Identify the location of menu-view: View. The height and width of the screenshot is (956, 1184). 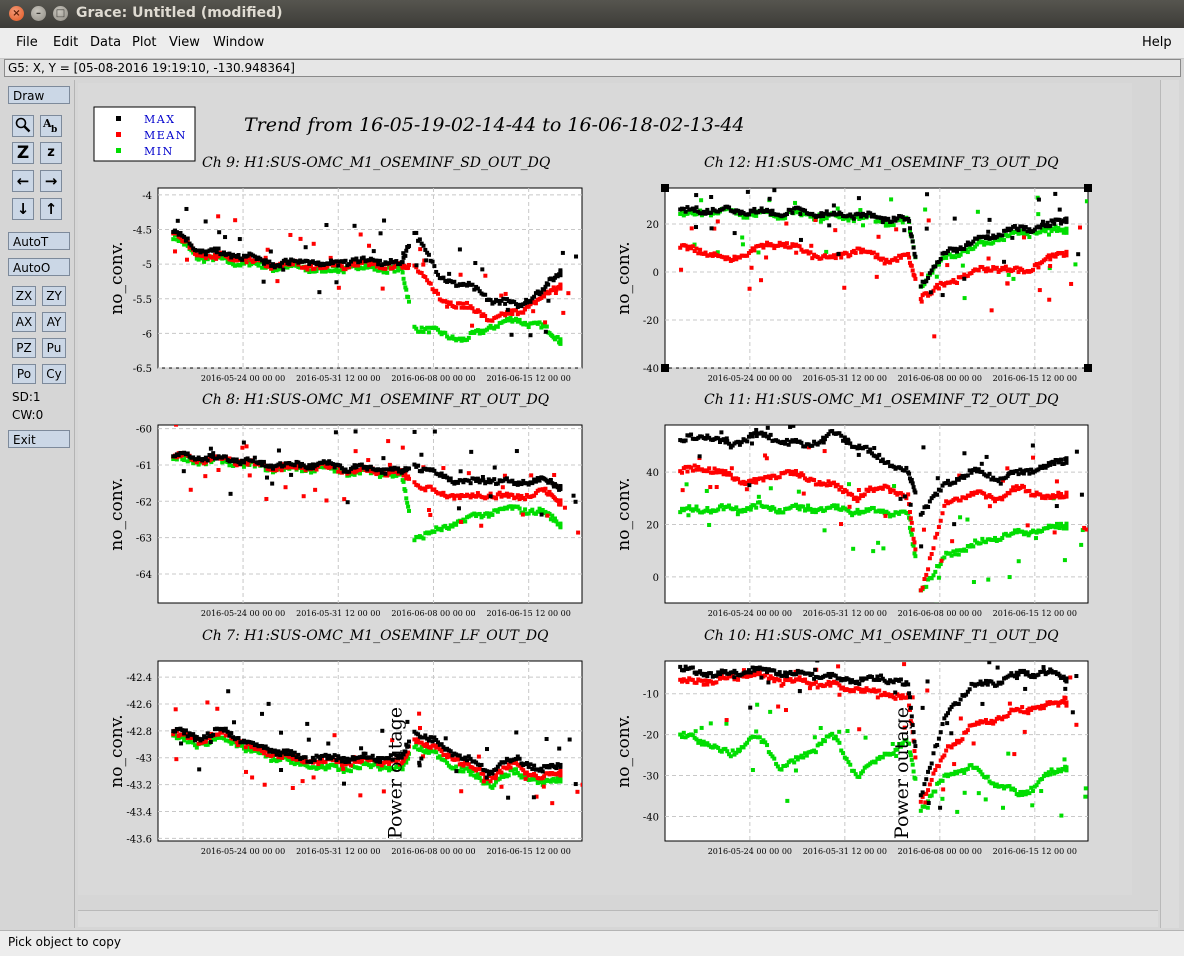
(184, 42).